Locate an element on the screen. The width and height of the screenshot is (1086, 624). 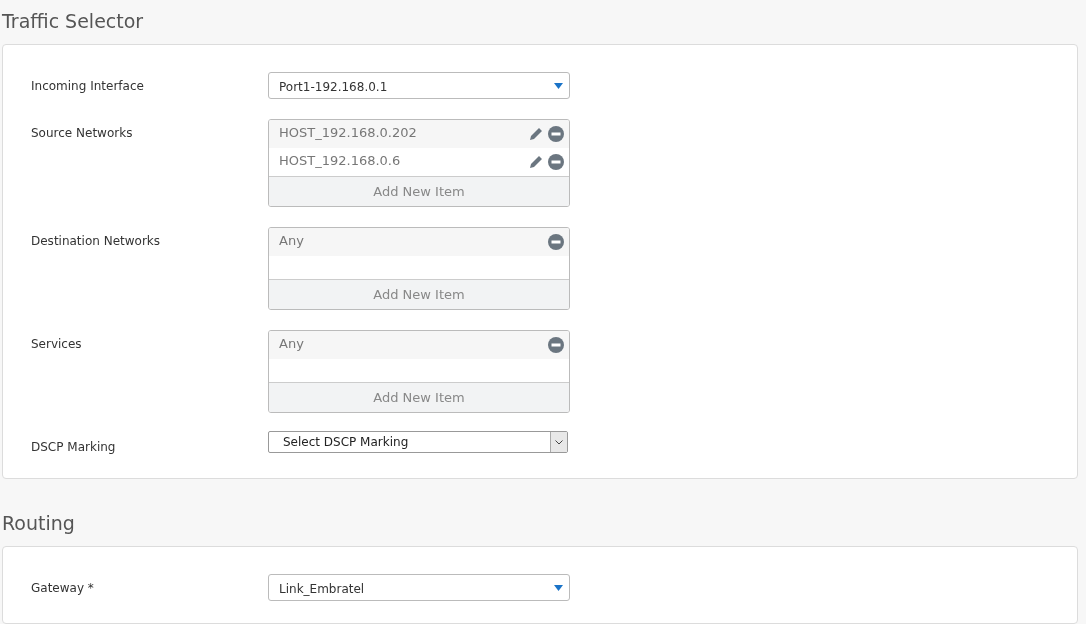
field-label: Source Networks is located at coordinates (82, 133).